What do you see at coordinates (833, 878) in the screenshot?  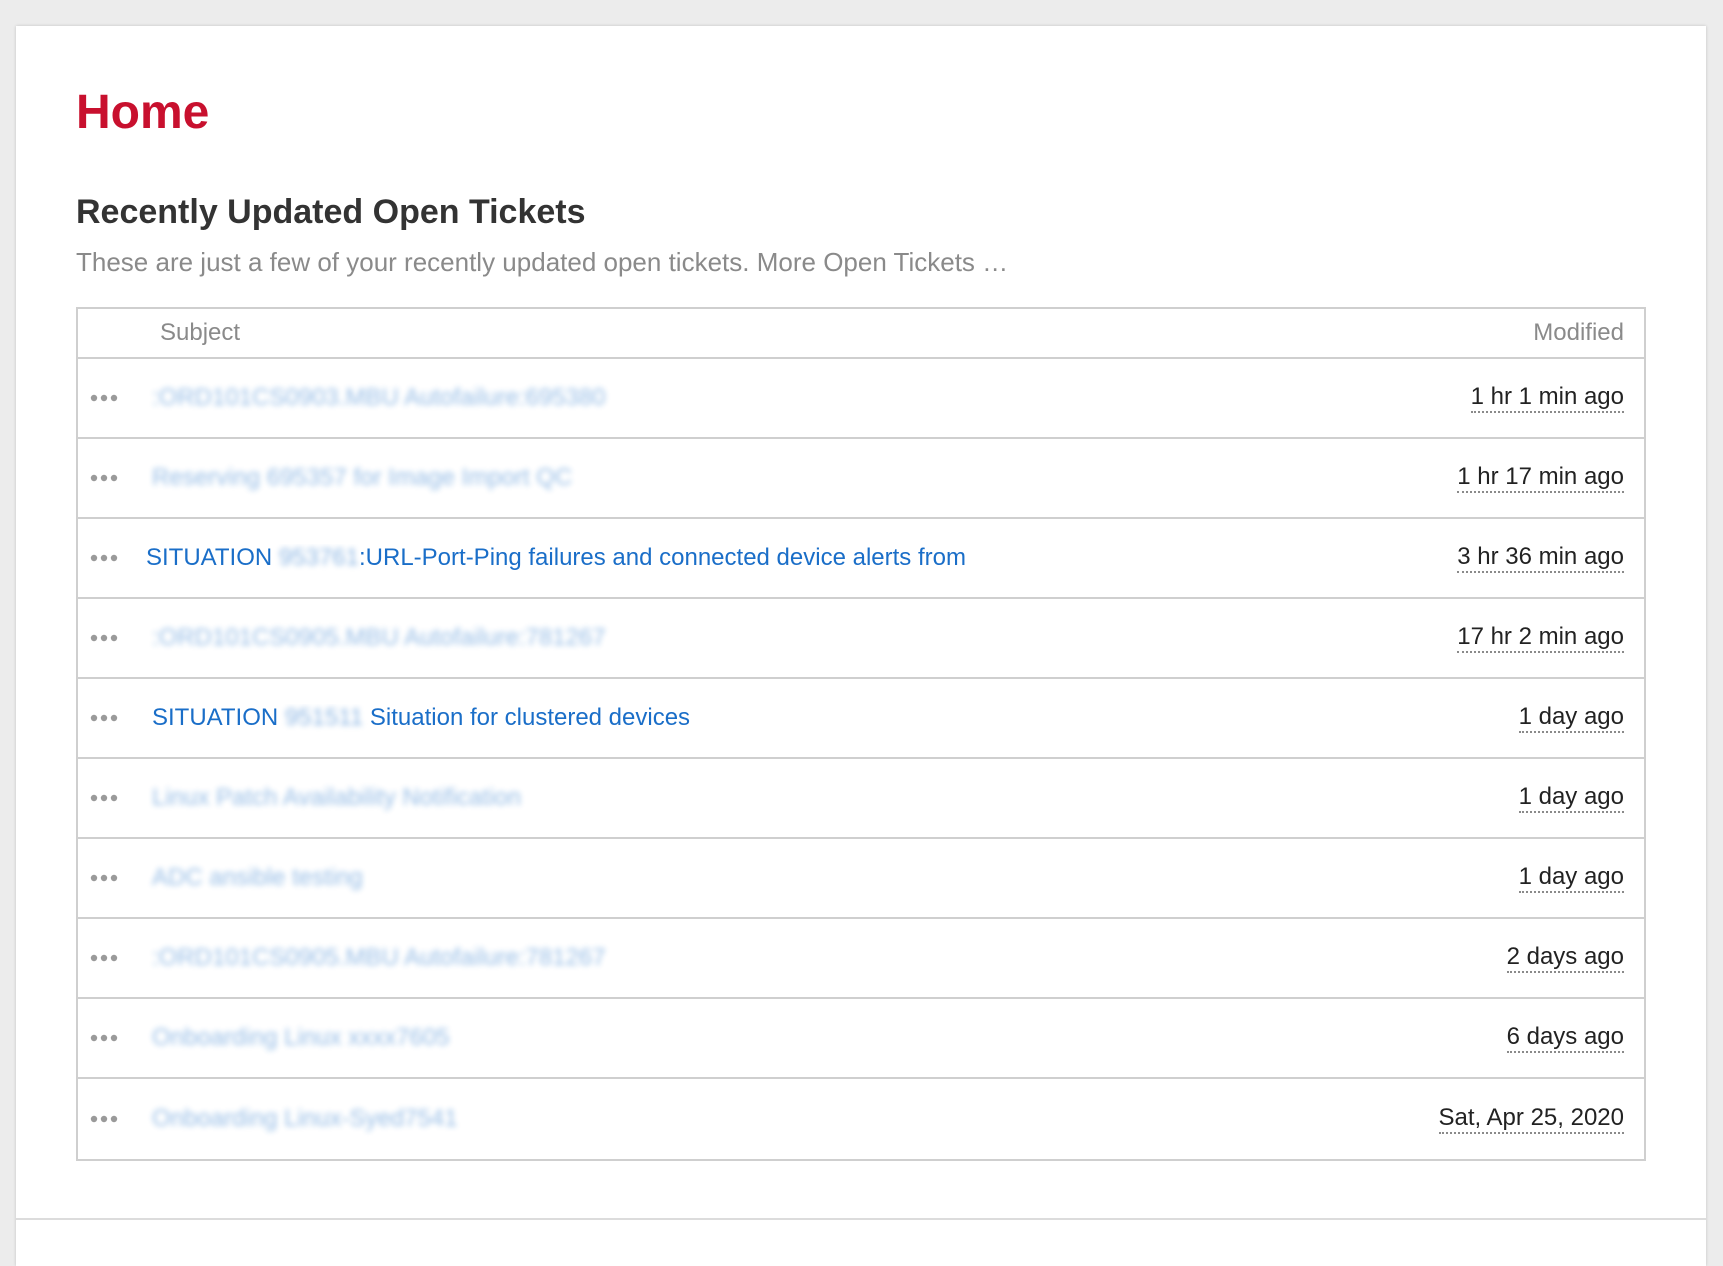 I see `ticket-subject-link: ADC ansible testing` at bounding box center [833, 878].